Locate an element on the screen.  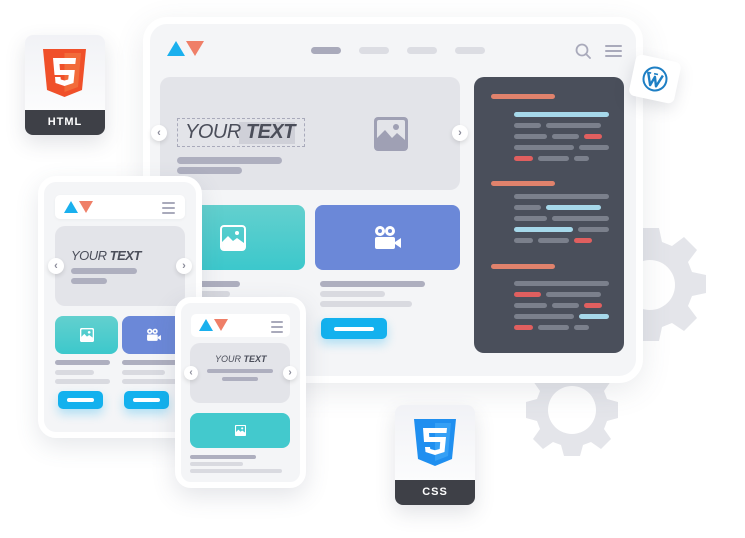
hero-banner: YOUR TEXT is located at coordinates (310, 133).